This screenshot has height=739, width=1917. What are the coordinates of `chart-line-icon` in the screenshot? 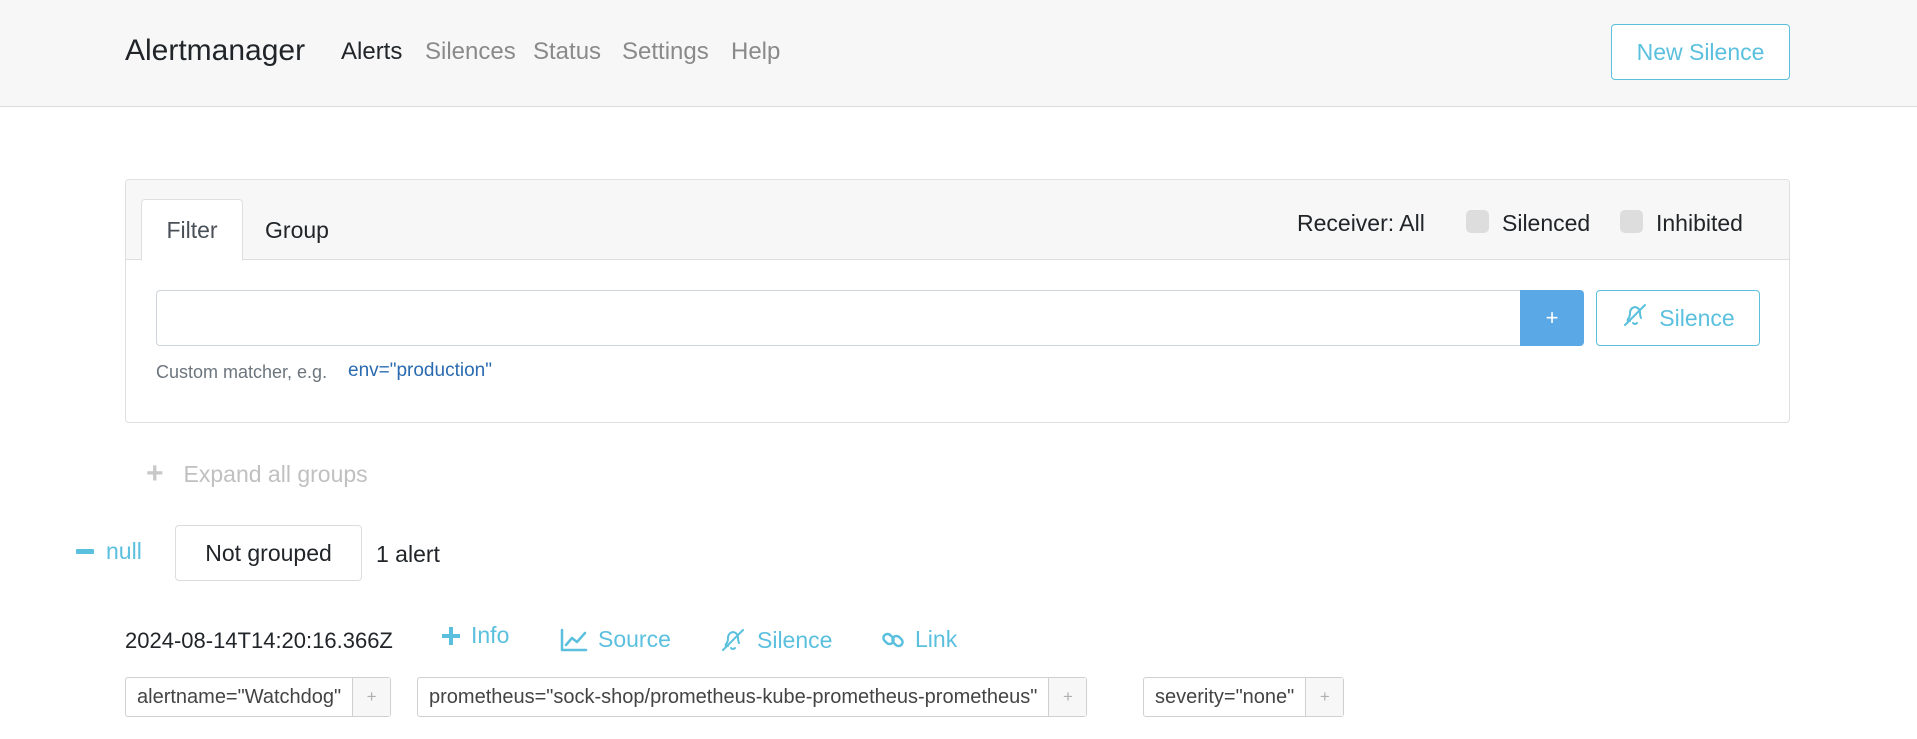 It's located at (574, 640).